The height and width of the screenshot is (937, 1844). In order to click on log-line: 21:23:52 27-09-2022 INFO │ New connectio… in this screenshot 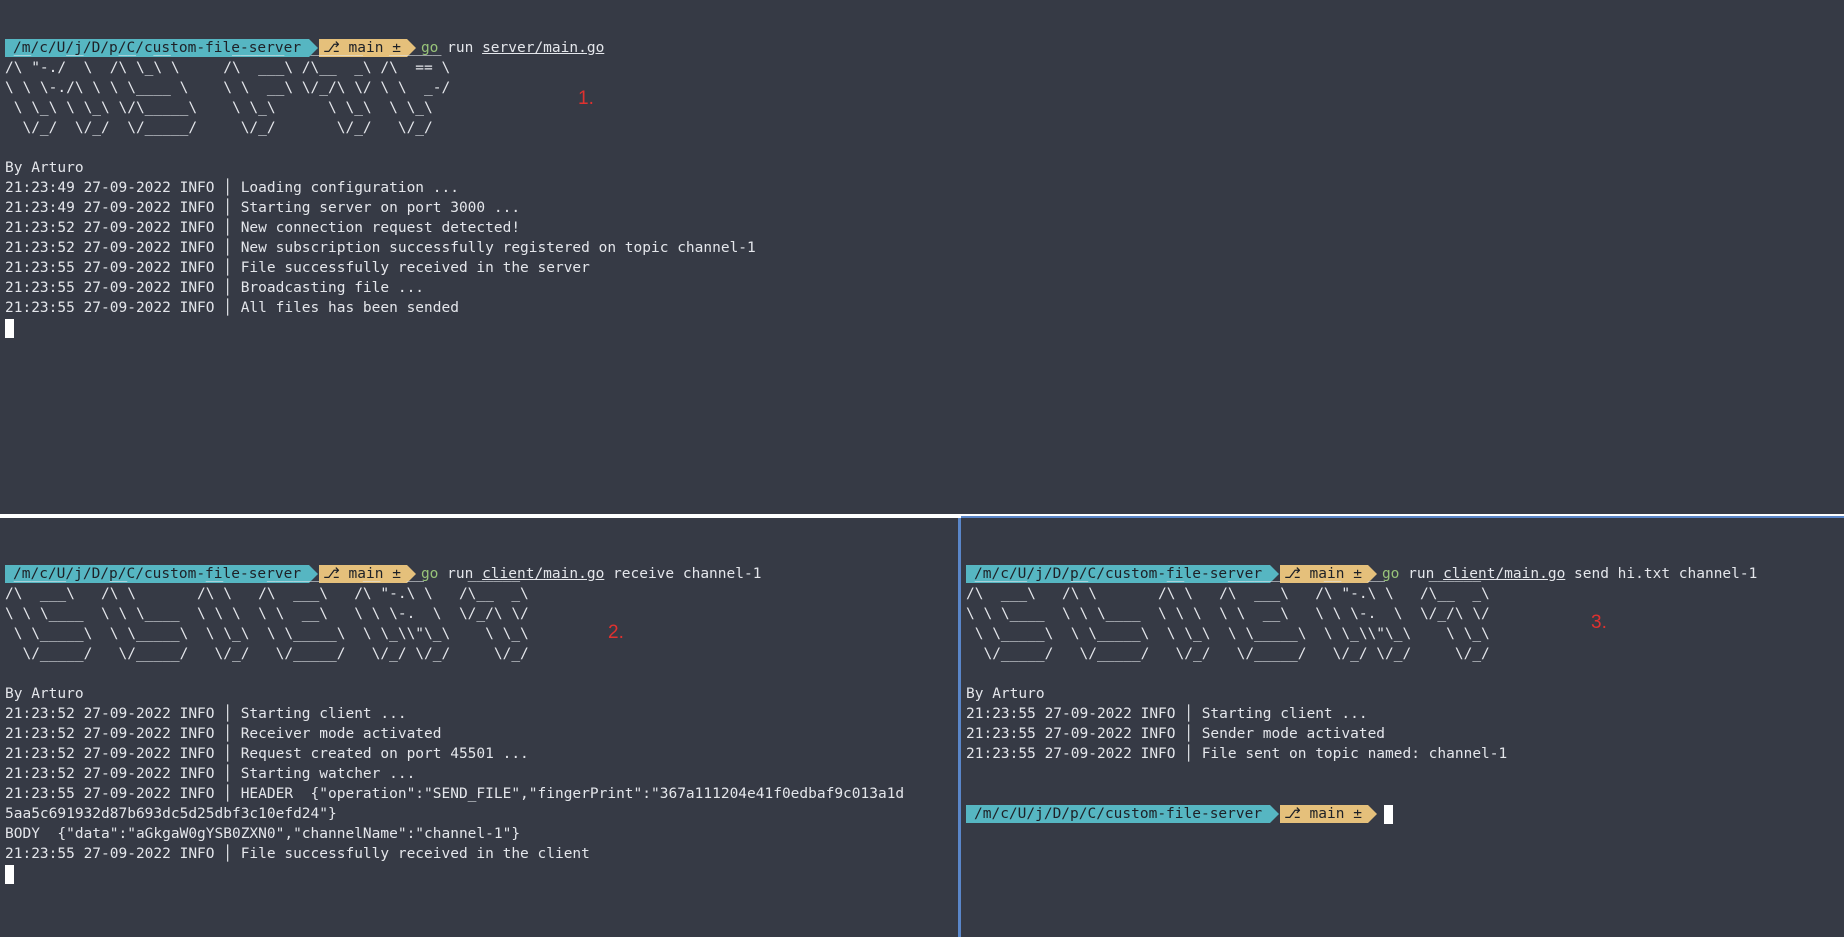, I will do `click(263, 228)`.